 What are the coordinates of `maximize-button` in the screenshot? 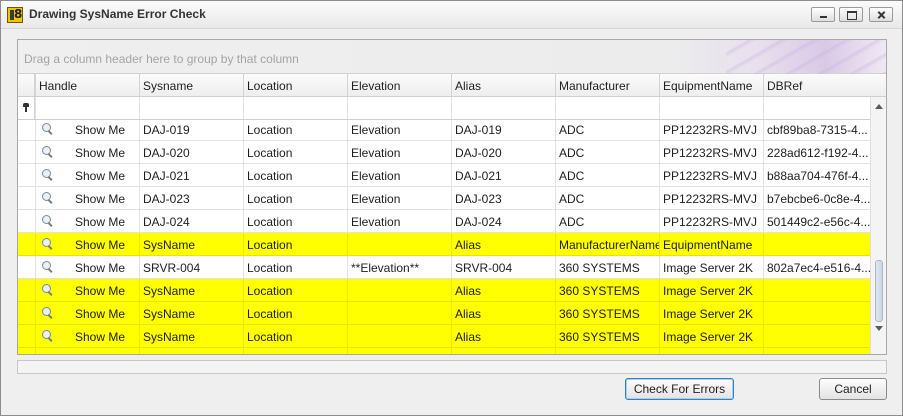 It's located at (851, 14).